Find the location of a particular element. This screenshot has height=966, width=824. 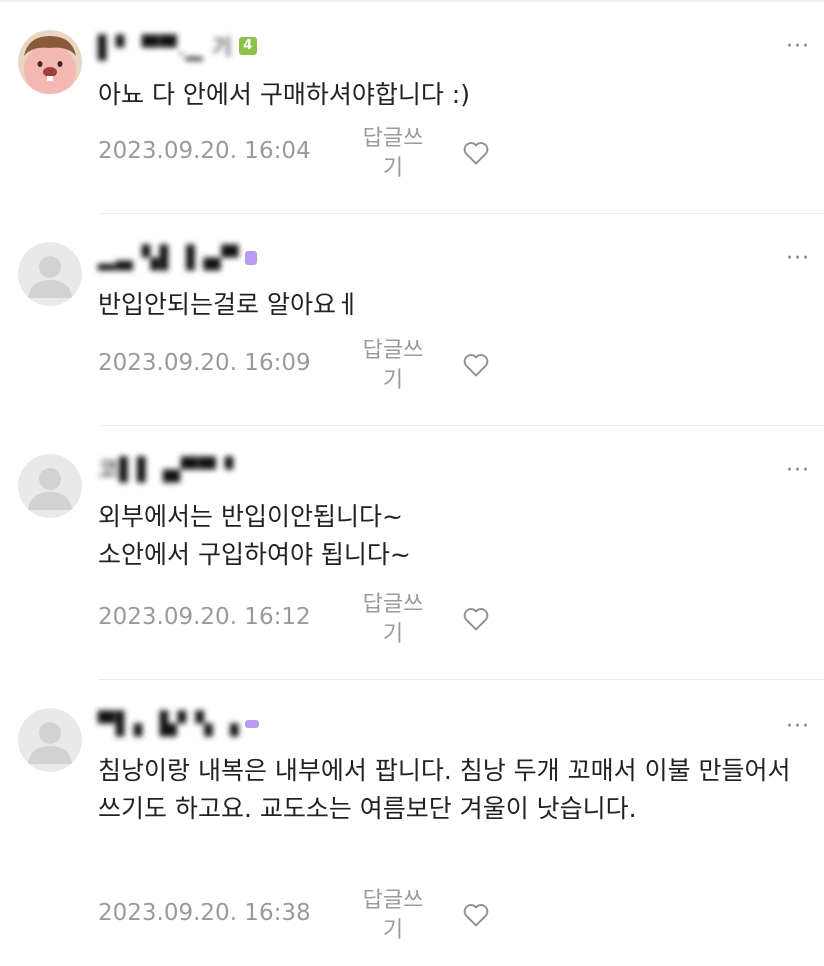

level-badge: 4 is located at coordinates (247, 46).